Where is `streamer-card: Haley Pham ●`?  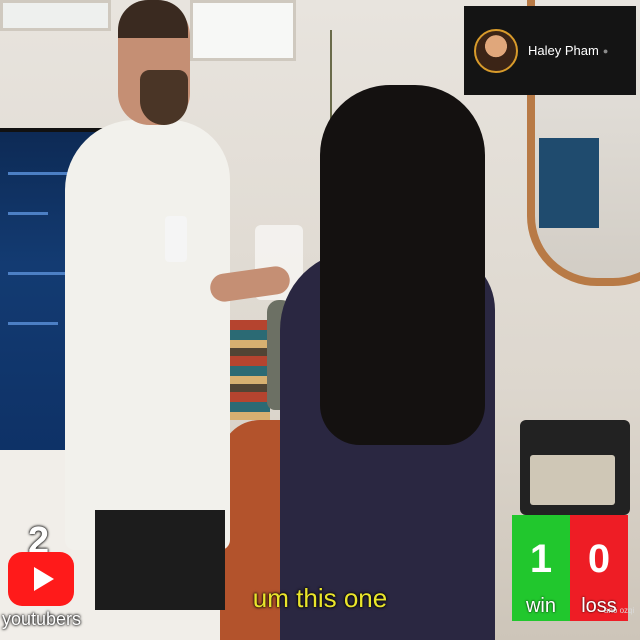
streamer-card: Haley Pham ● is located at coordinates (550, 50).